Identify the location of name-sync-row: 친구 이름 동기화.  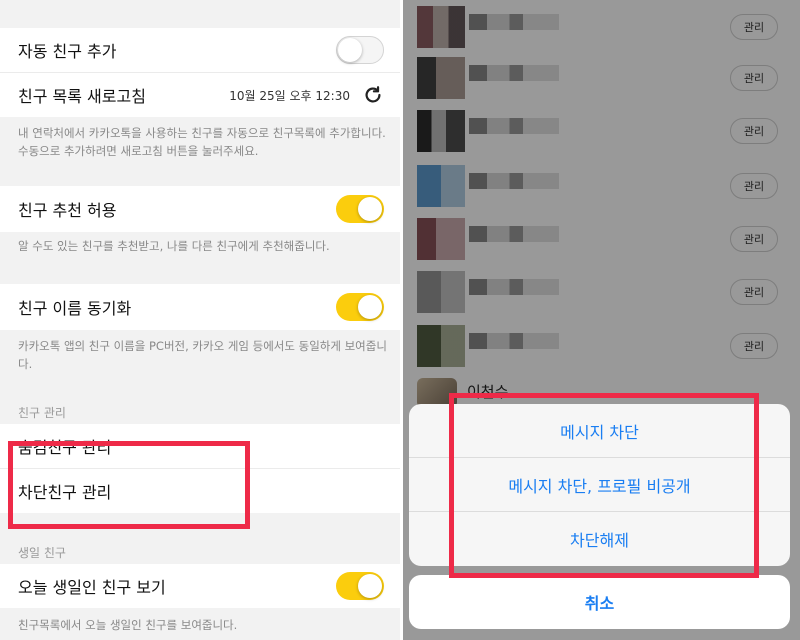
(200, 307).